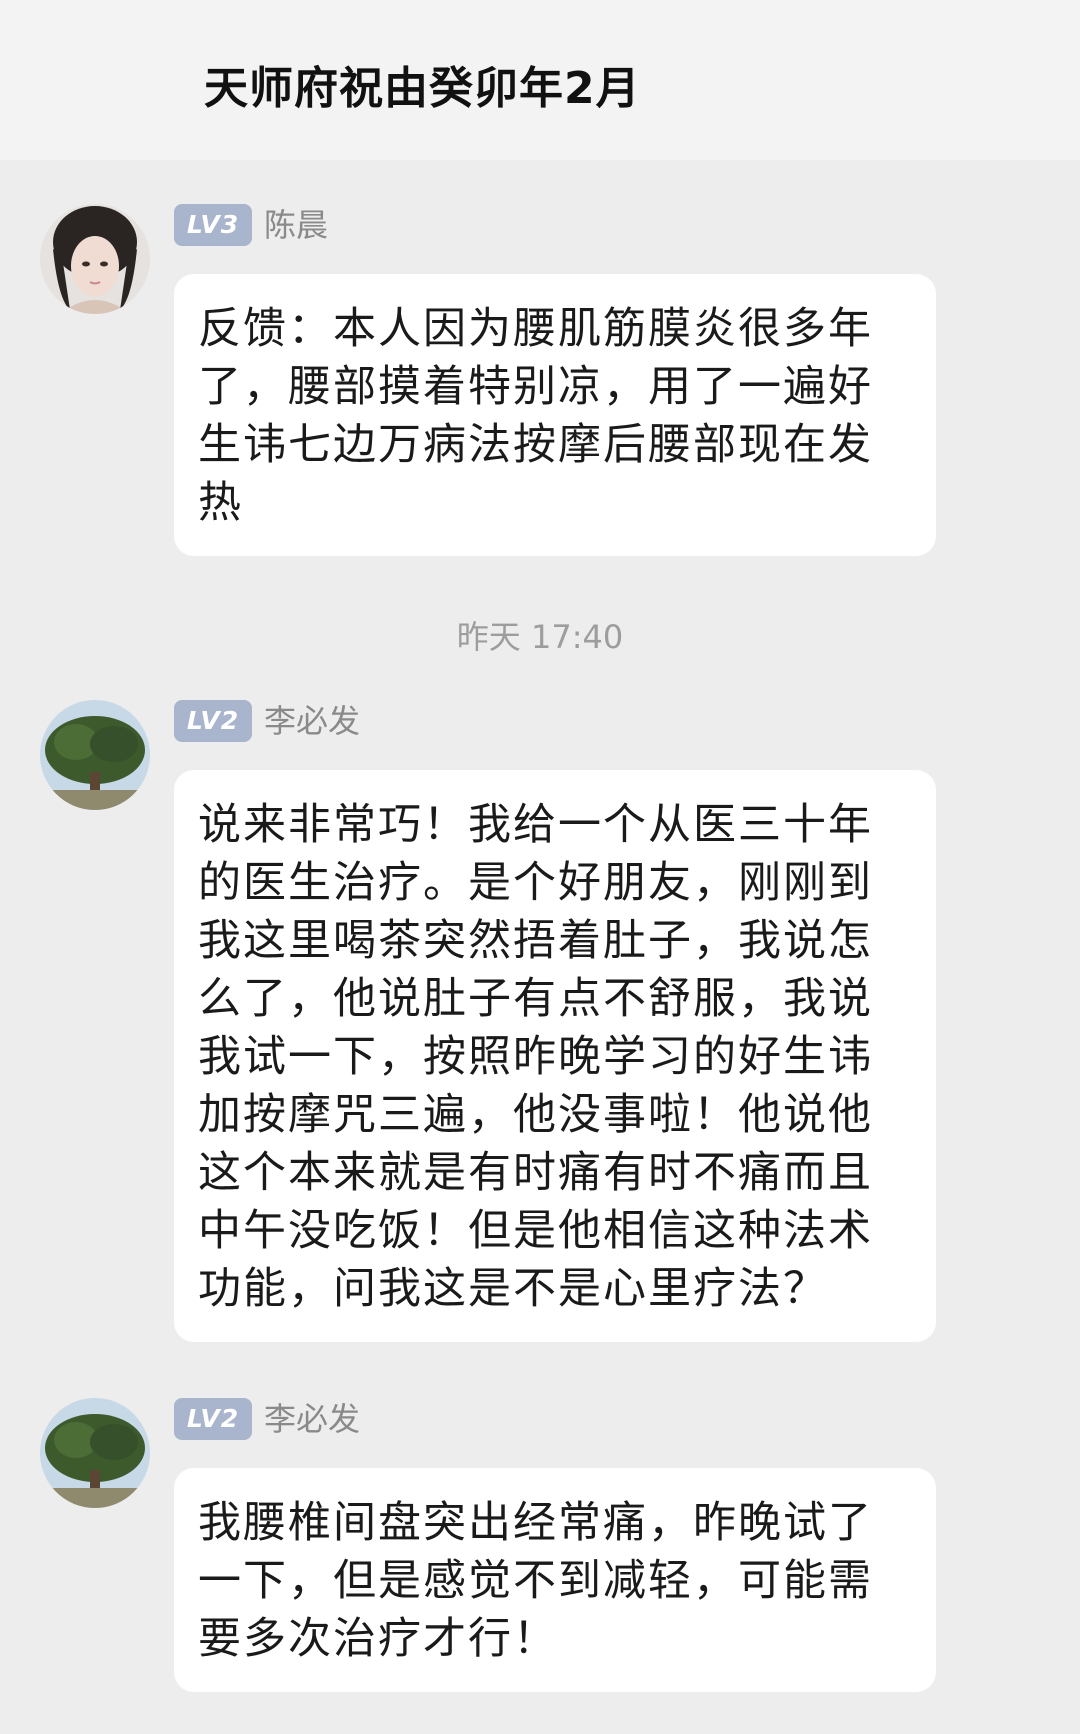  I want to click on level-badge: LV3, so click(213, 225).